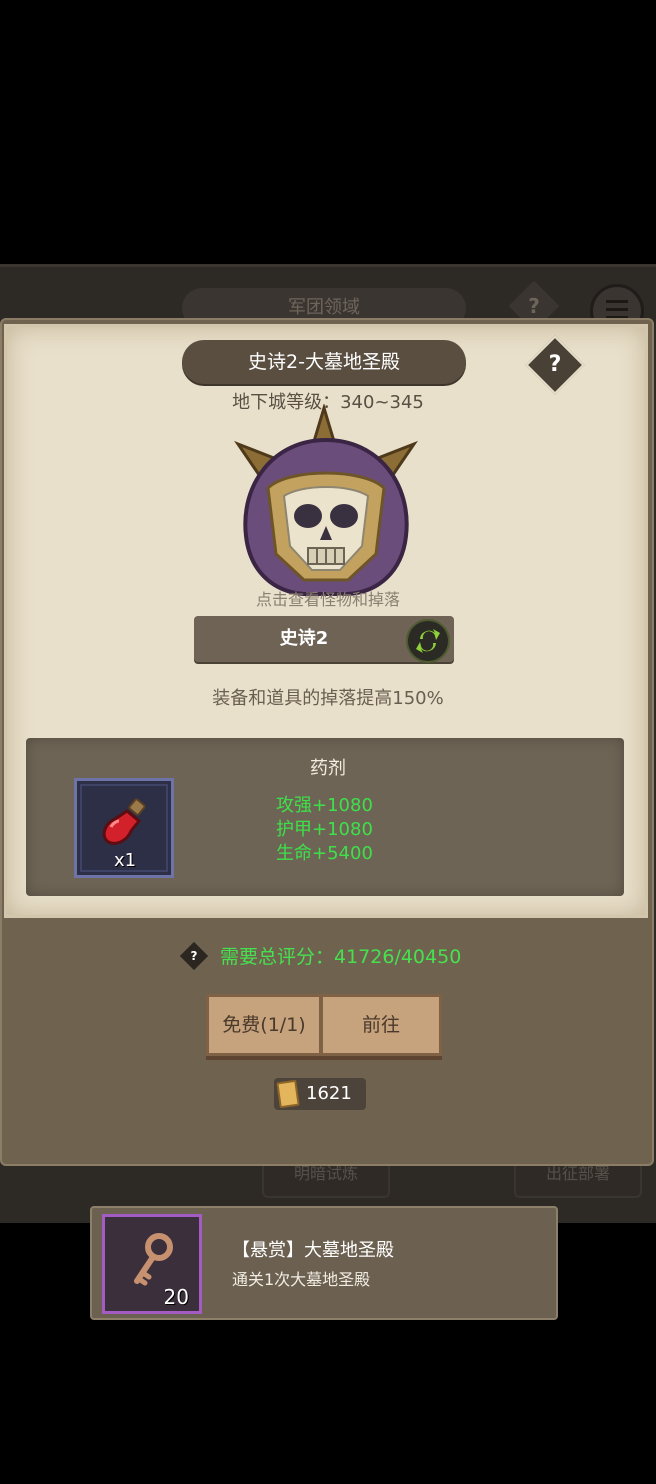 This screenshot has width=656, height=1484. What do you see at coordinates (381, 1025) in the screenshot?
I see `go-button: 前往` at bounding box center [381, 1025].